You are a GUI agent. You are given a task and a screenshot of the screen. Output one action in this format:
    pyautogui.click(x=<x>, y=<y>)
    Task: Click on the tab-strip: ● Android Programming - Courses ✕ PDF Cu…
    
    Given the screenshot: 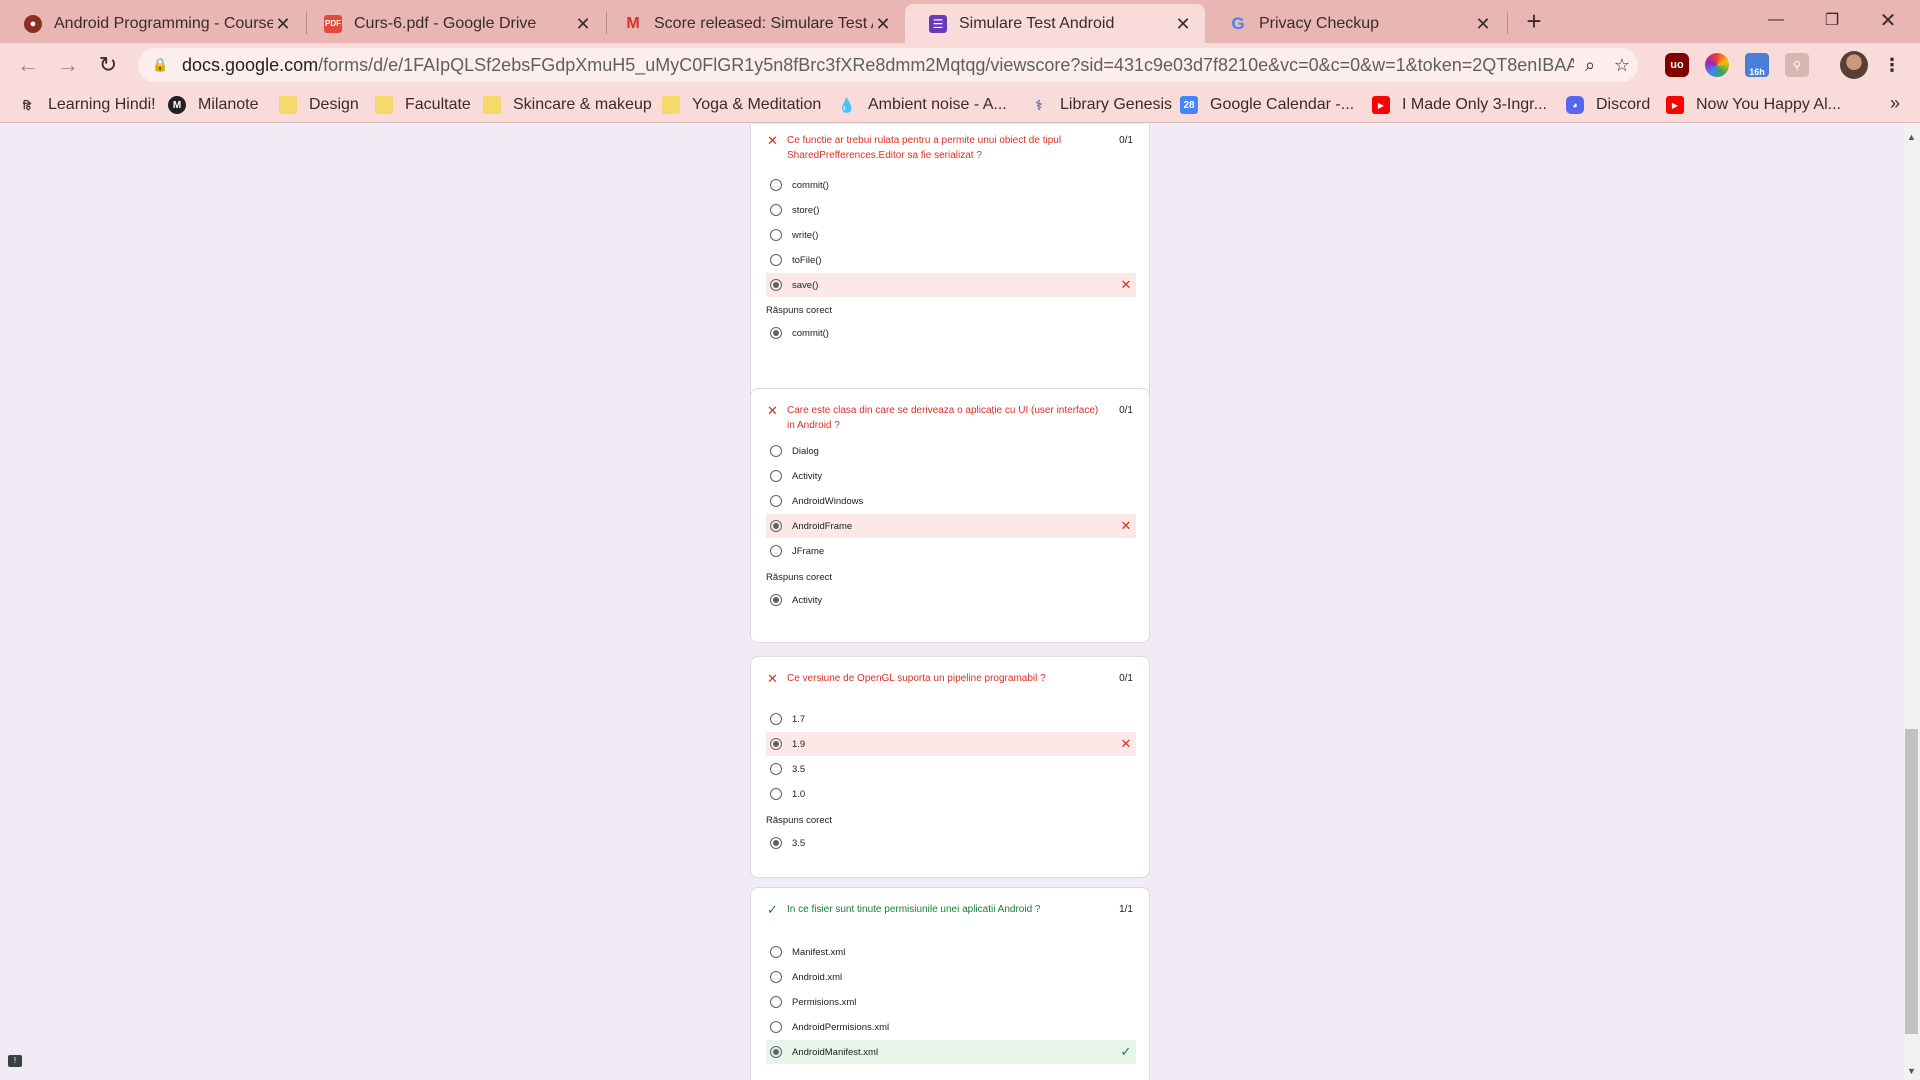 What is the action you would take?
    pyautogui.click(x=960, y=21)
    